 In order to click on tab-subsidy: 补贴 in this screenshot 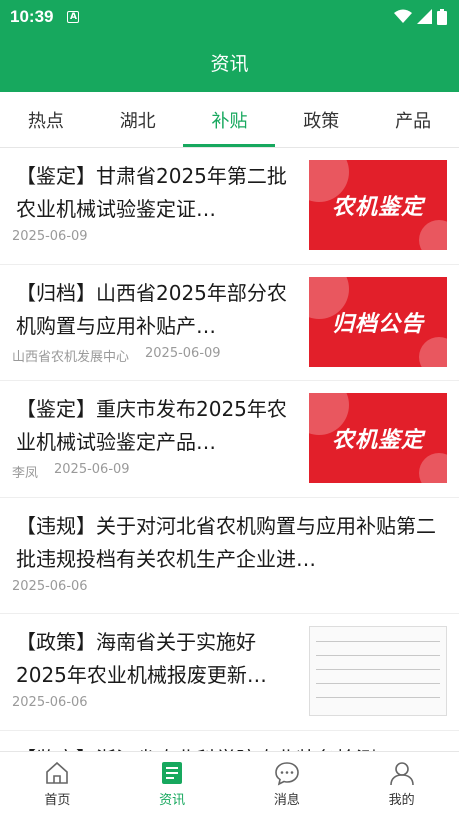, I will do `click(230, 119)`.